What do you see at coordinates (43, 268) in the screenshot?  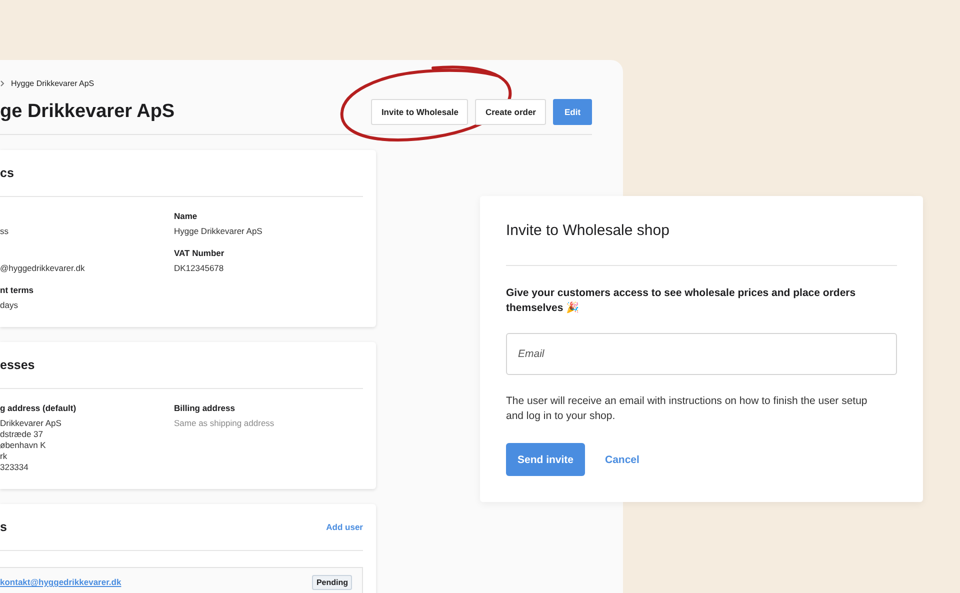 I see `field-value: @hyggedrikkevarer.dk` at bounding box center [43, 268].